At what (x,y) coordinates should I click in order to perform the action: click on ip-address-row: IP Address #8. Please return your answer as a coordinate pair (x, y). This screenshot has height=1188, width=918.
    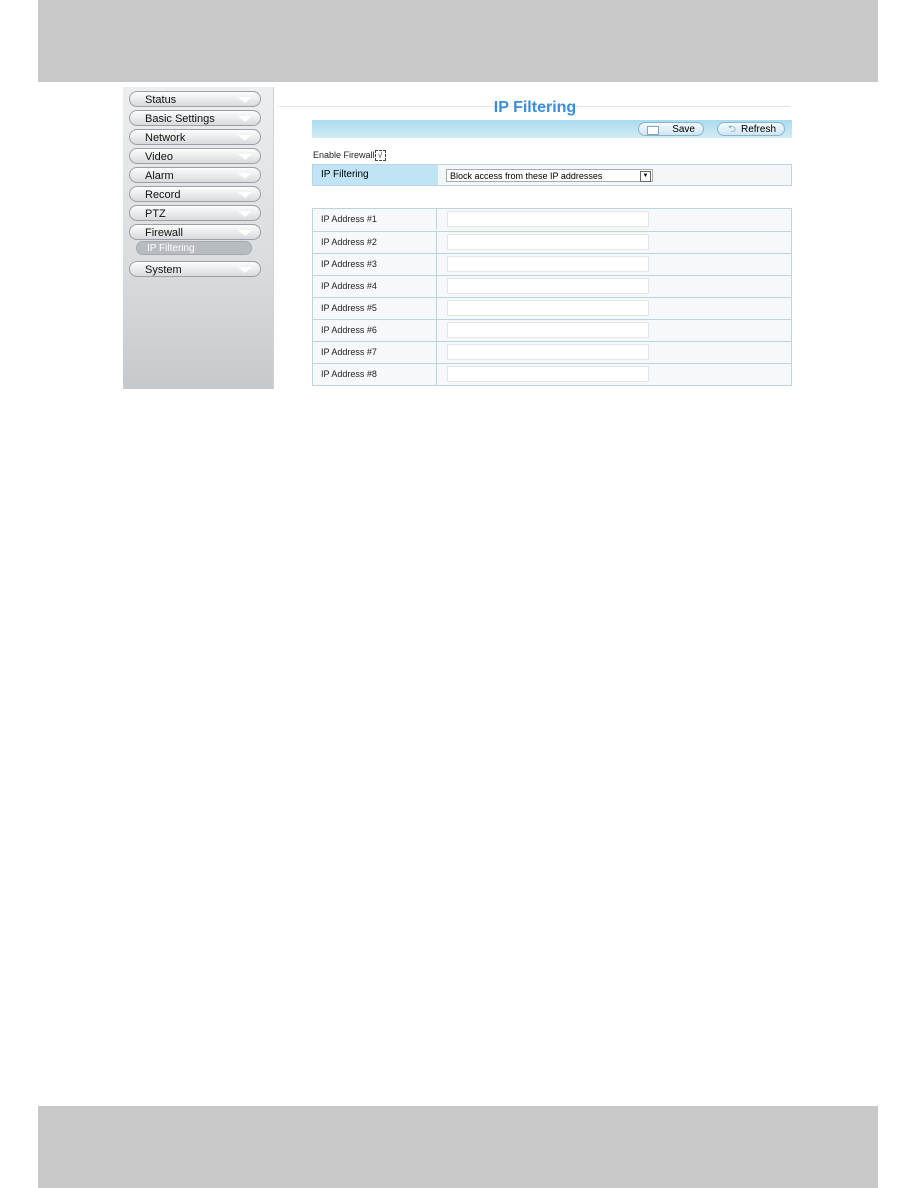
    Looking at the image, I should click on (552, 374).